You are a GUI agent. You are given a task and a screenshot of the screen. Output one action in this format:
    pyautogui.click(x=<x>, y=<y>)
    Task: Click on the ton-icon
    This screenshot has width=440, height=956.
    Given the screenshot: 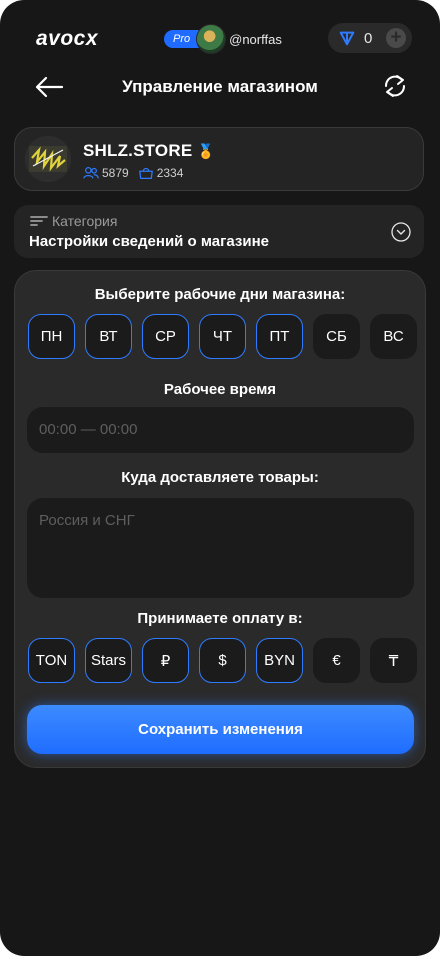 What is the action you would take?
    pyautogui.click(x=347, y=38)
    